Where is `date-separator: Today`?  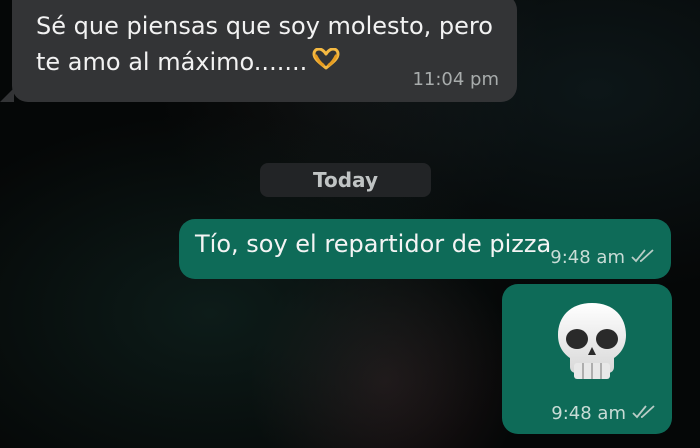 date-separator: Today is located at coordinates (345, 180).